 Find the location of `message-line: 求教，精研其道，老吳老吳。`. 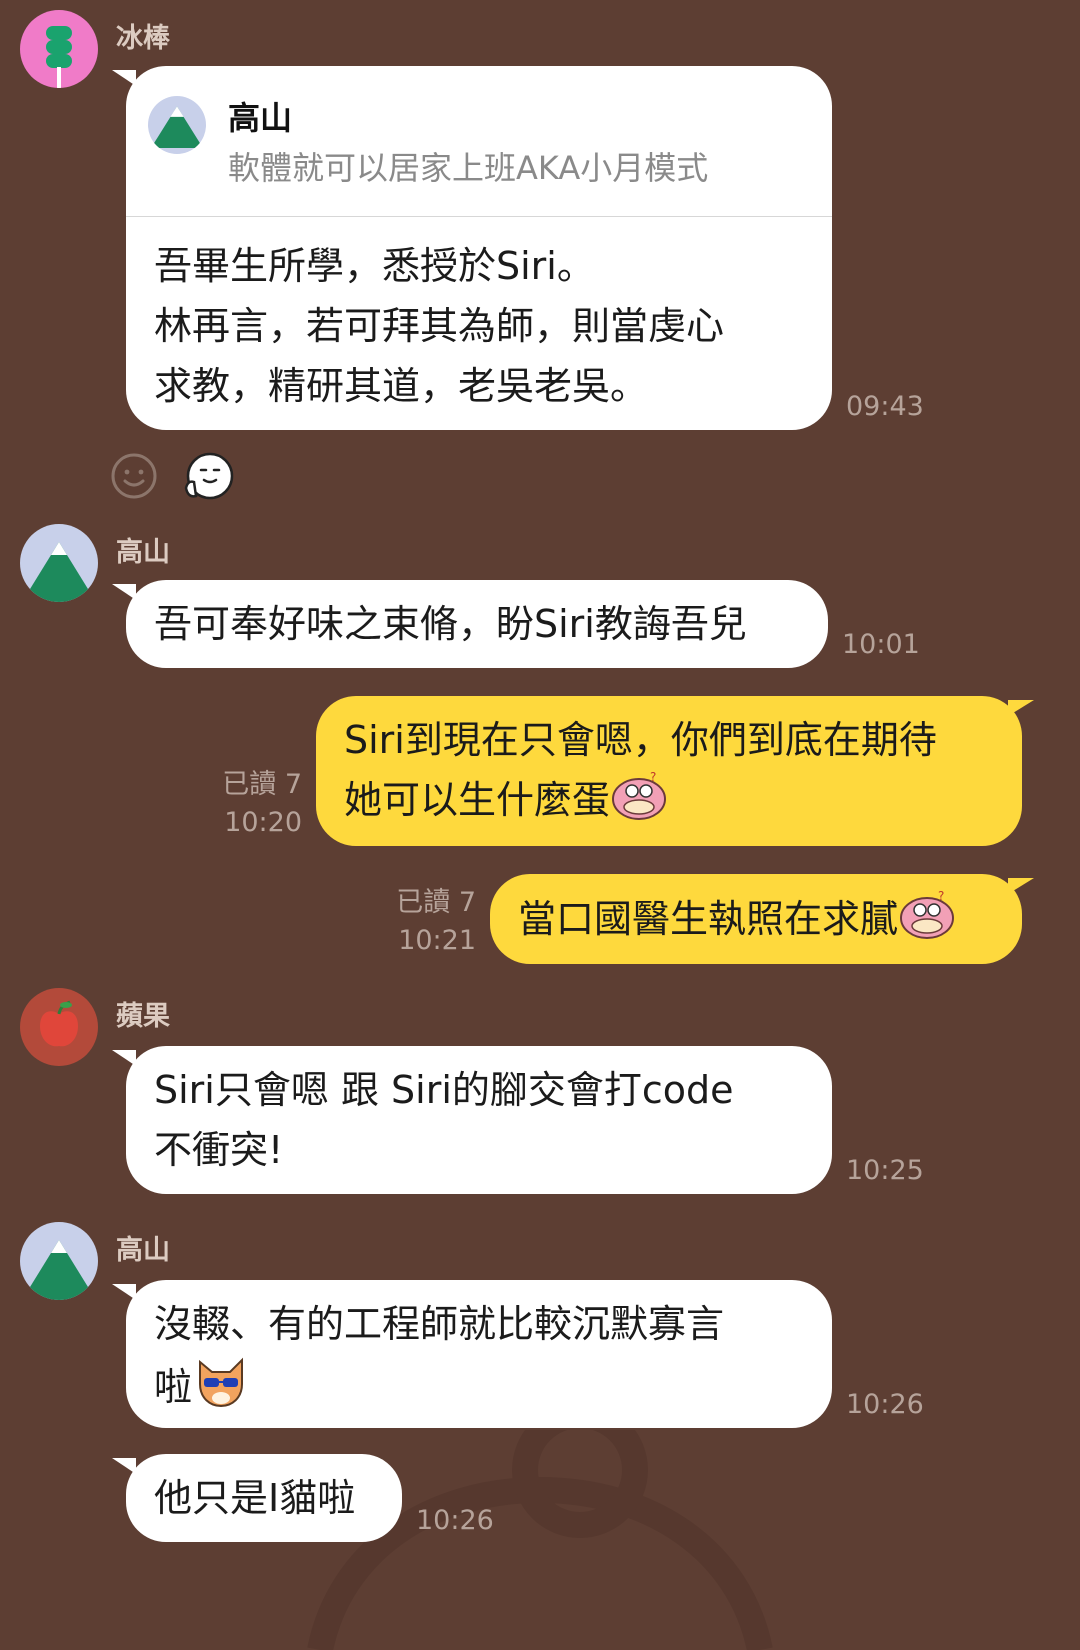

message-line: 求教，精研其道，老吳老吳。 is located at coordinates (401, 386).